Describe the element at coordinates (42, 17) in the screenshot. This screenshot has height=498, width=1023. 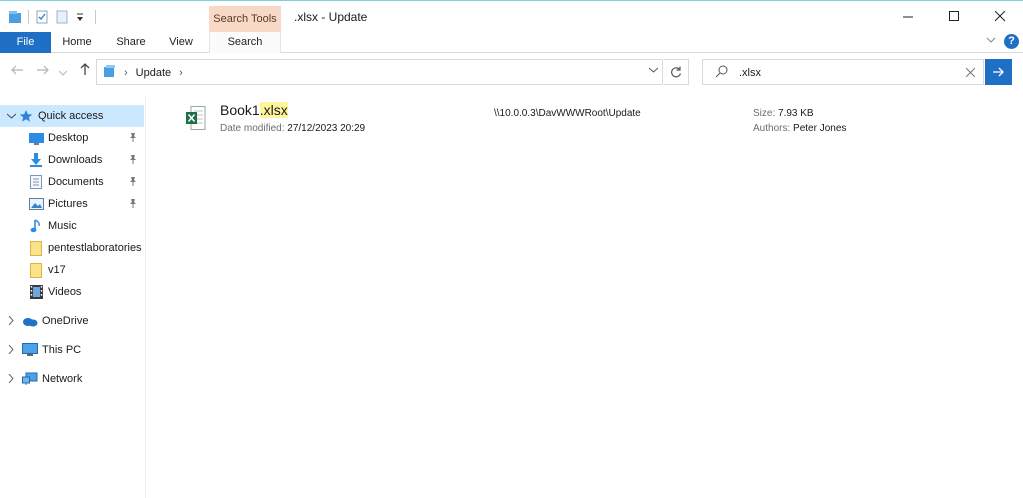
I see `properties-icon` at that location.